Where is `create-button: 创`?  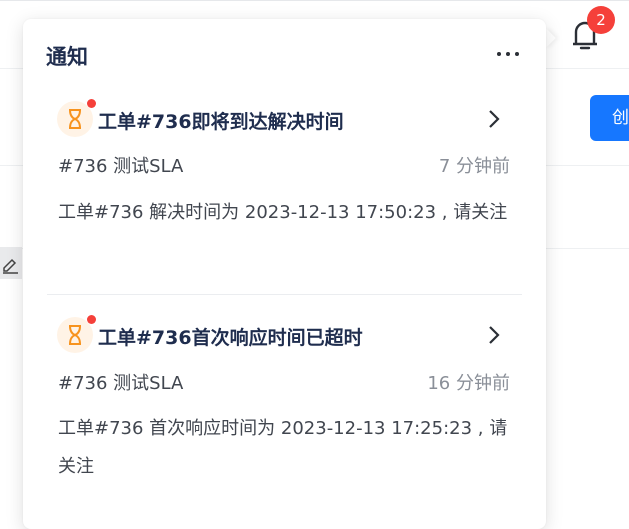
create-button: 创 is located at coordinates (609, 118).